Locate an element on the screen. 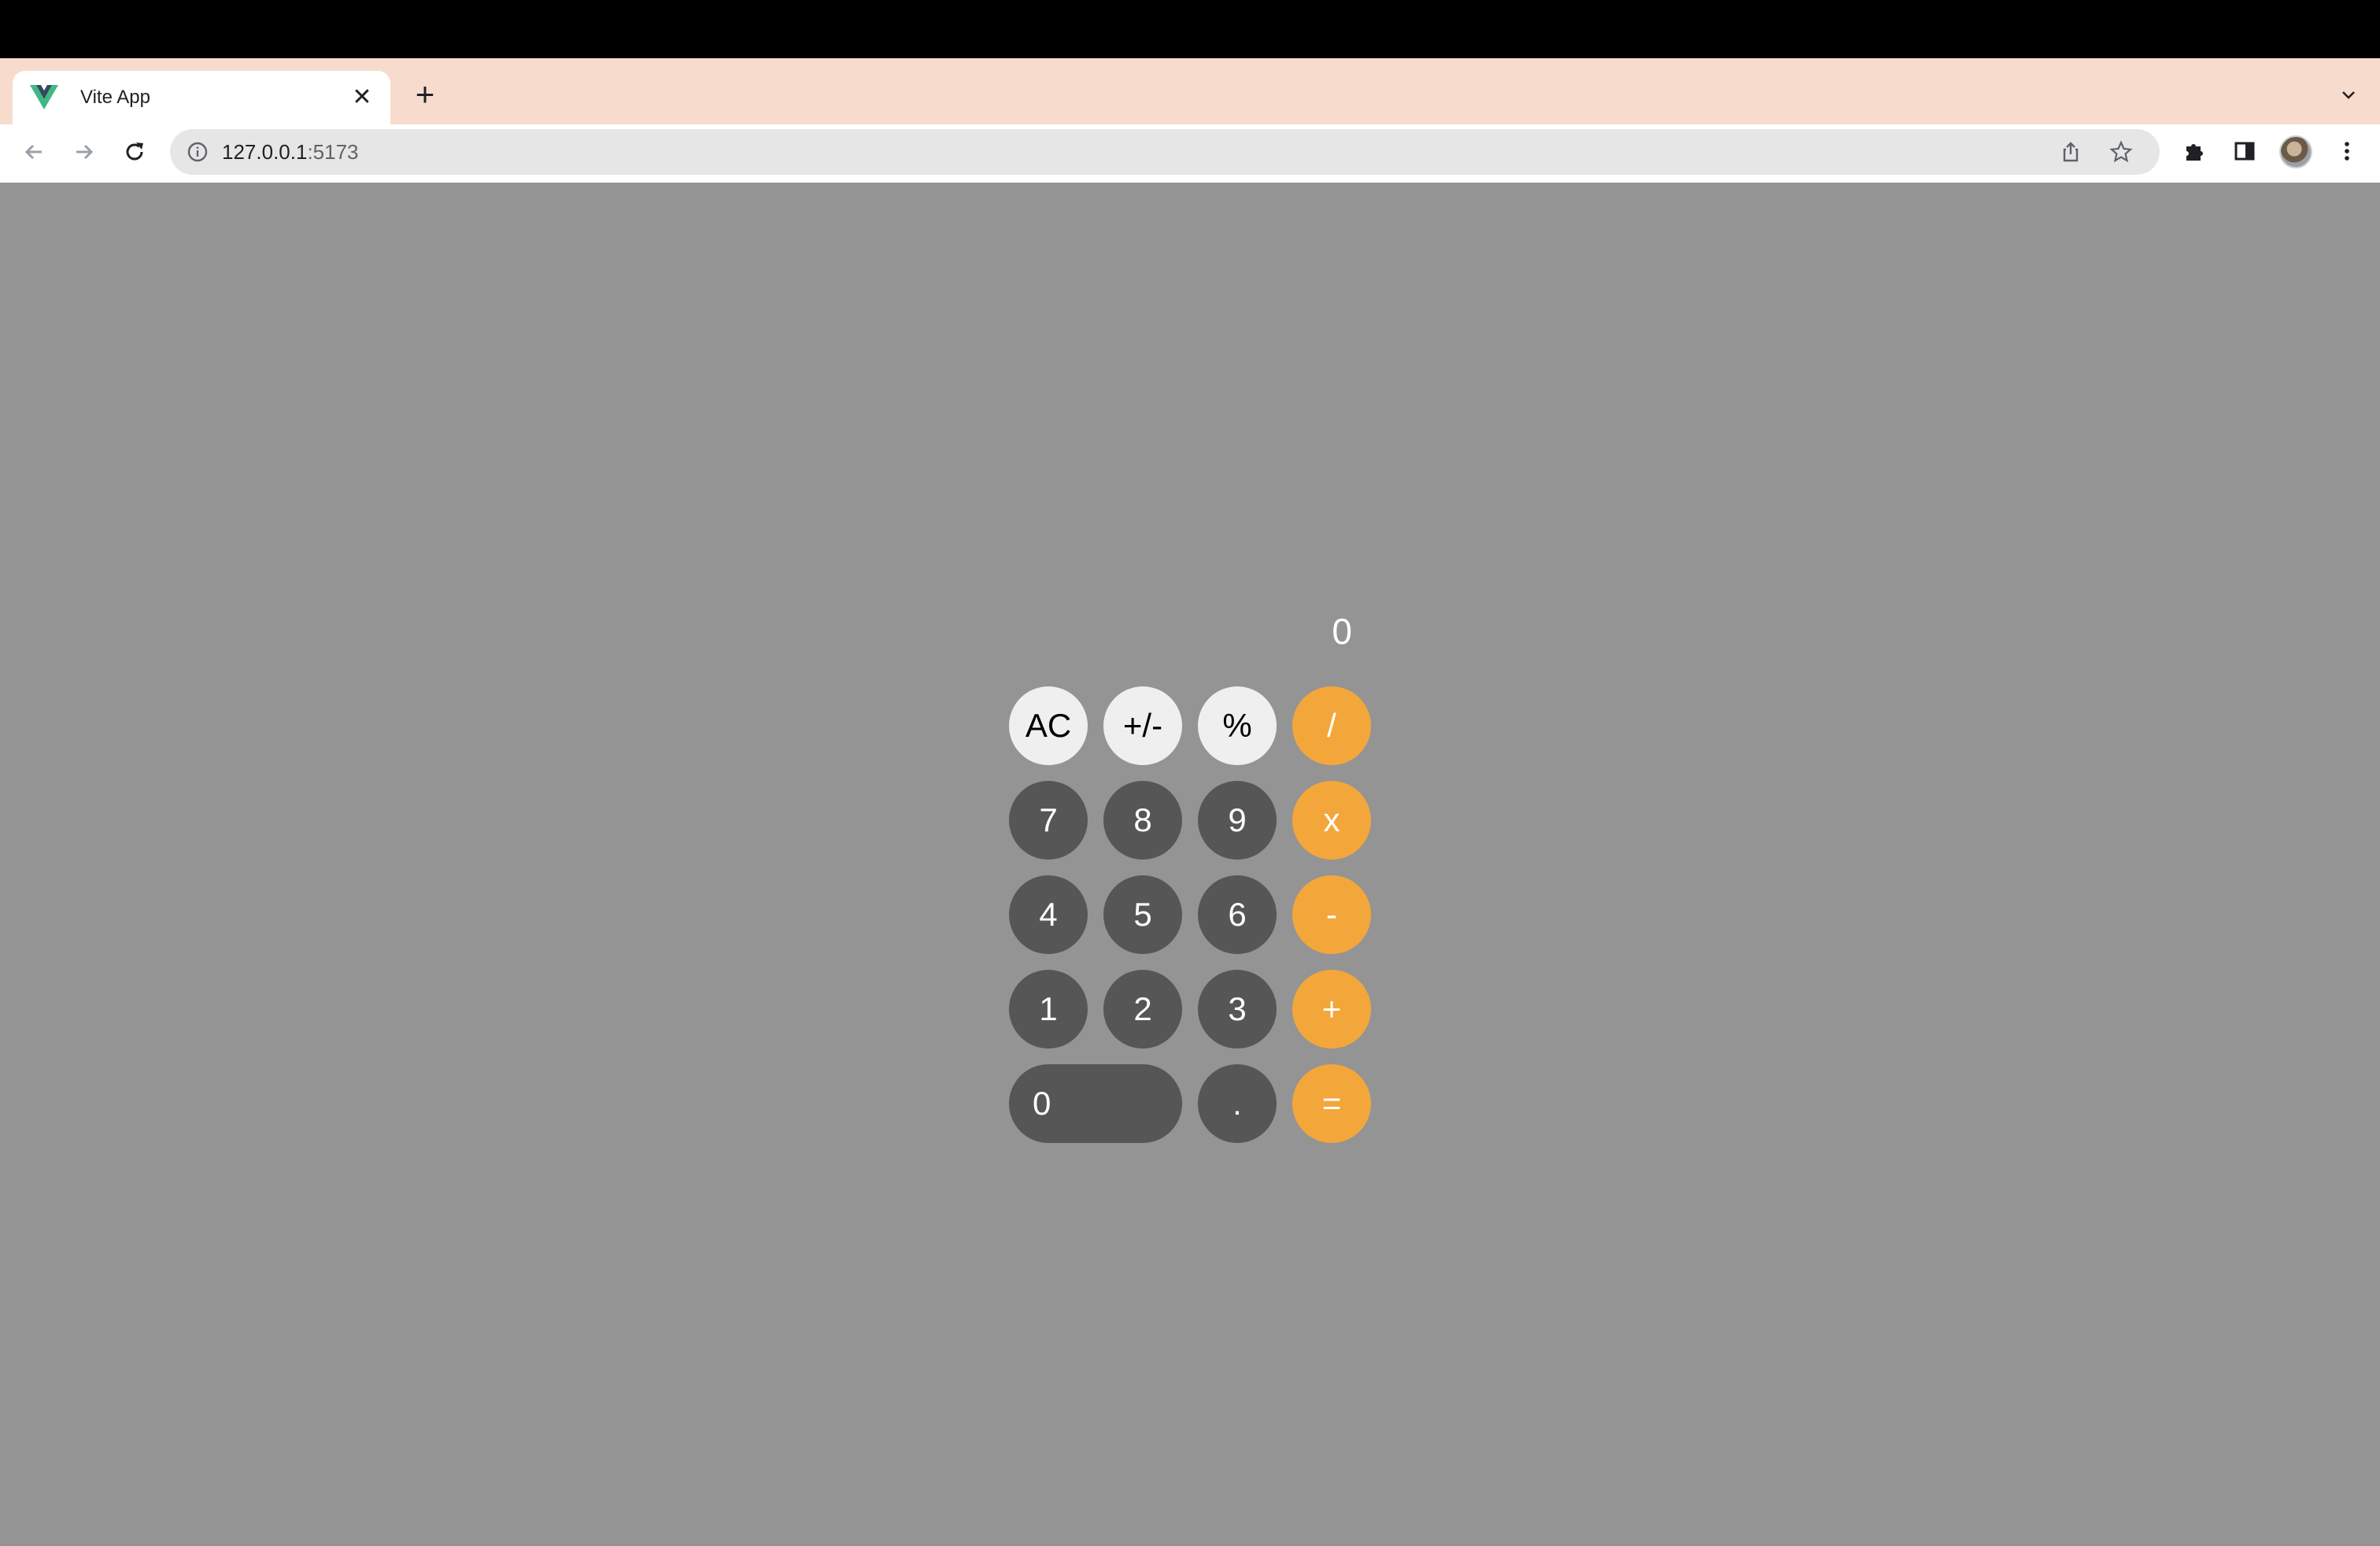 This screenshot has width=2380, height=1546. divide-button: / is located at coordinates (1331, 725).